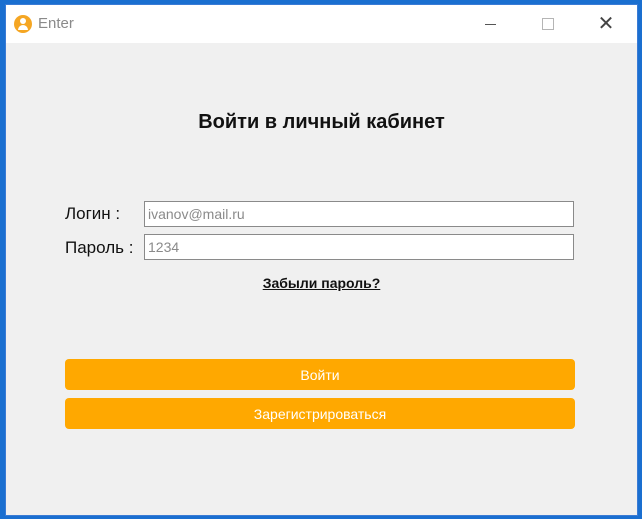 Image resolution: width=642 pixels, height=519 pixels. Describe the element at coordinates (321, 24) in the screenshot. I see `title-bar: Enter ✕` at that location.